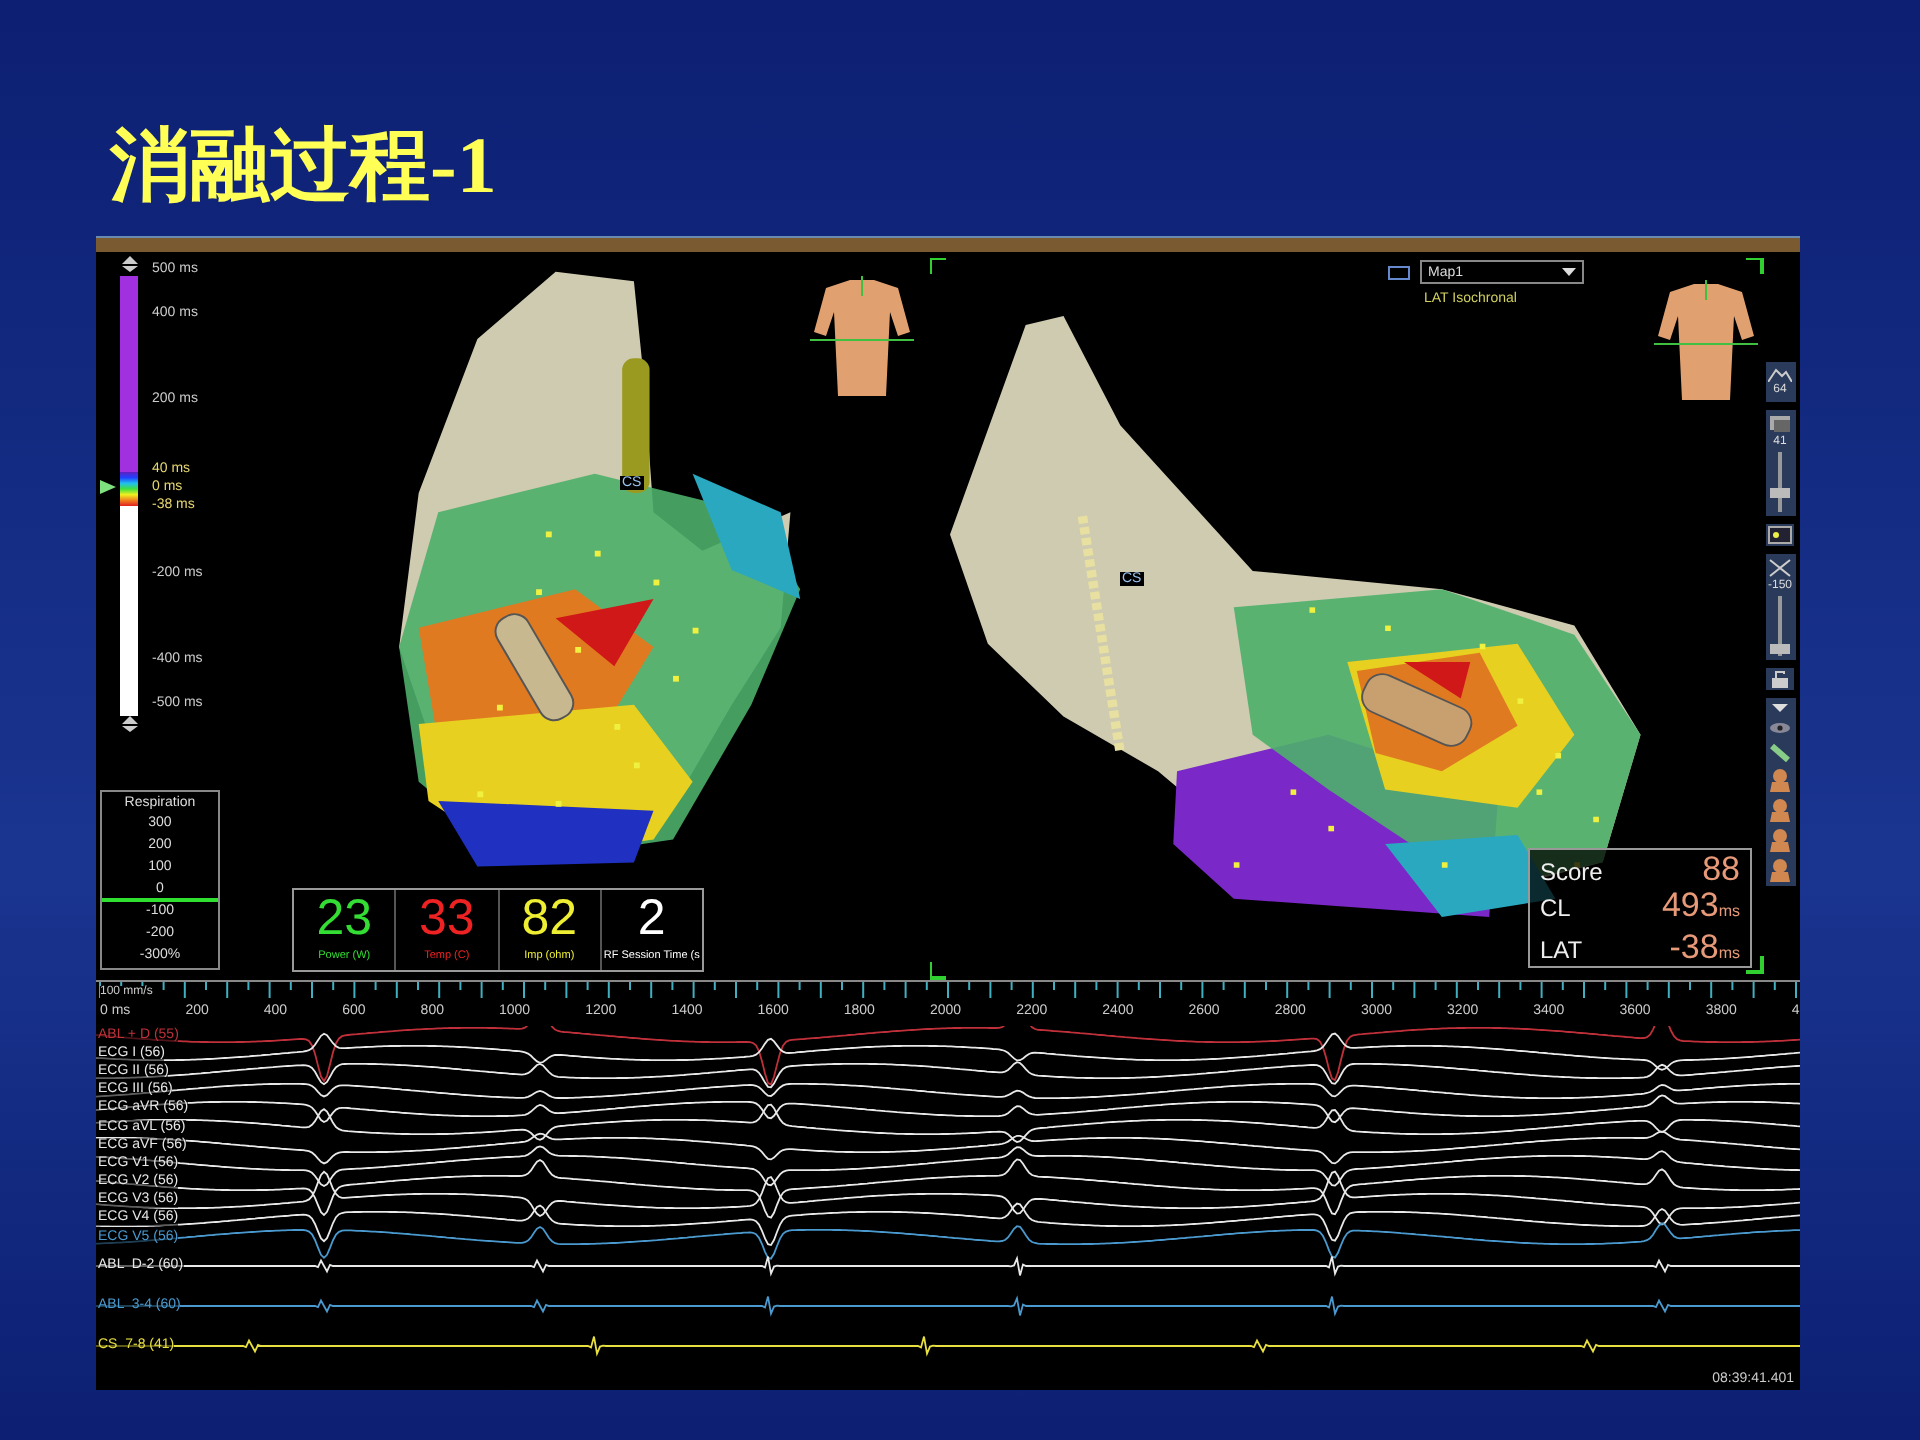 This screenshot has width=1920, height=1440. Describe the element at coordinates (1561, 950) in the screenshot. I see `score-label: LAT` at that location.